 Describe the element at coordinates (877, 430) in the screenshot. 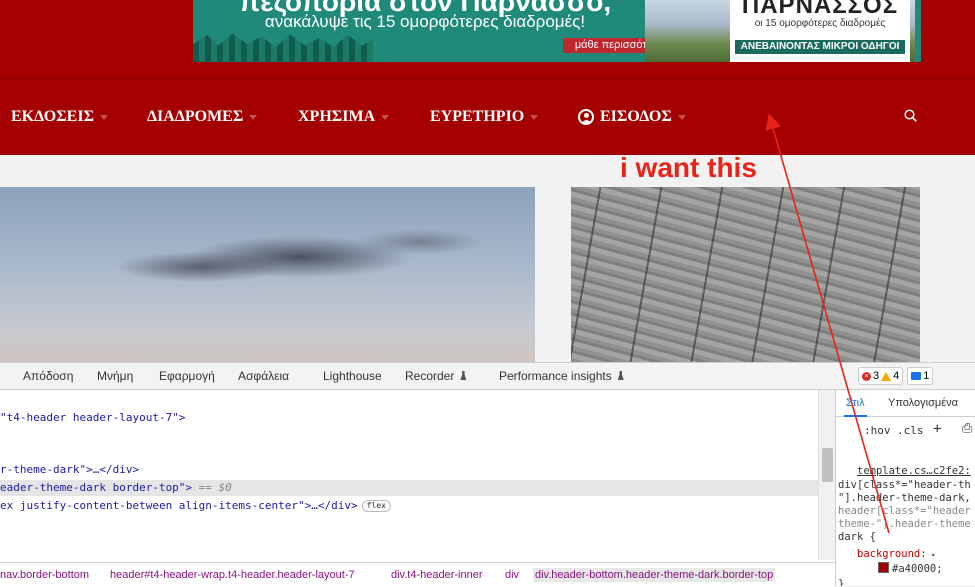

I see `hov-toggle: :hov` at that location.